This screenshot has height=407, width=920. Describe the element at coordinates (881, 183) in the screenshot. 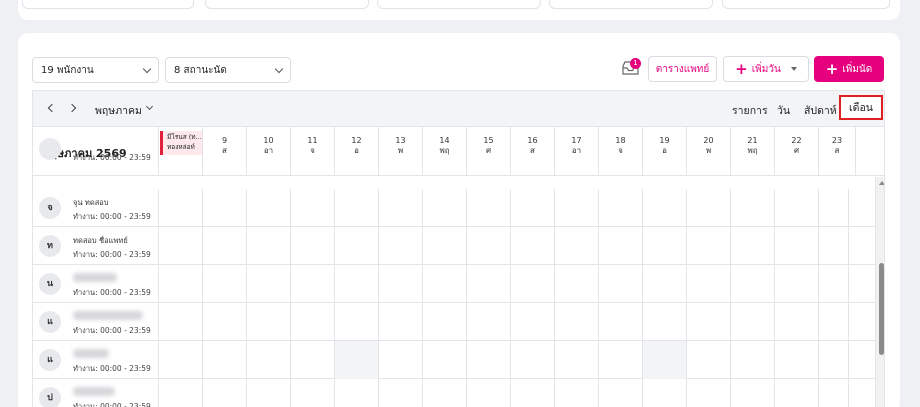

I see `scroll-up-icon` at that location.